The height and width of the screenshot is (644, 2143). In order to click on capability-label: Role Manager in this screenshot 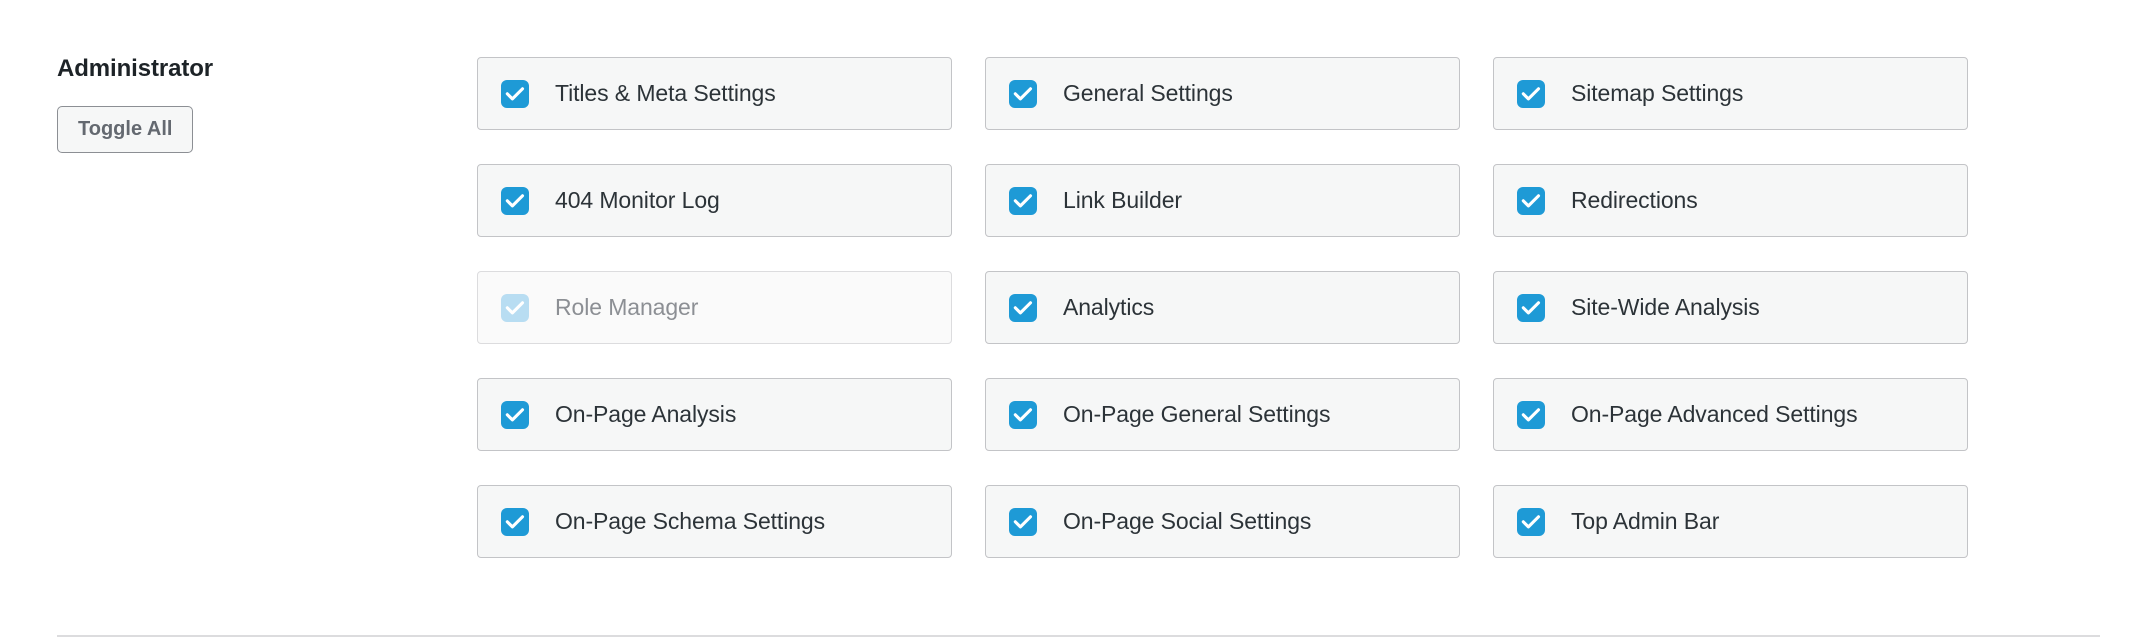, I will do `click(627, 307)`.